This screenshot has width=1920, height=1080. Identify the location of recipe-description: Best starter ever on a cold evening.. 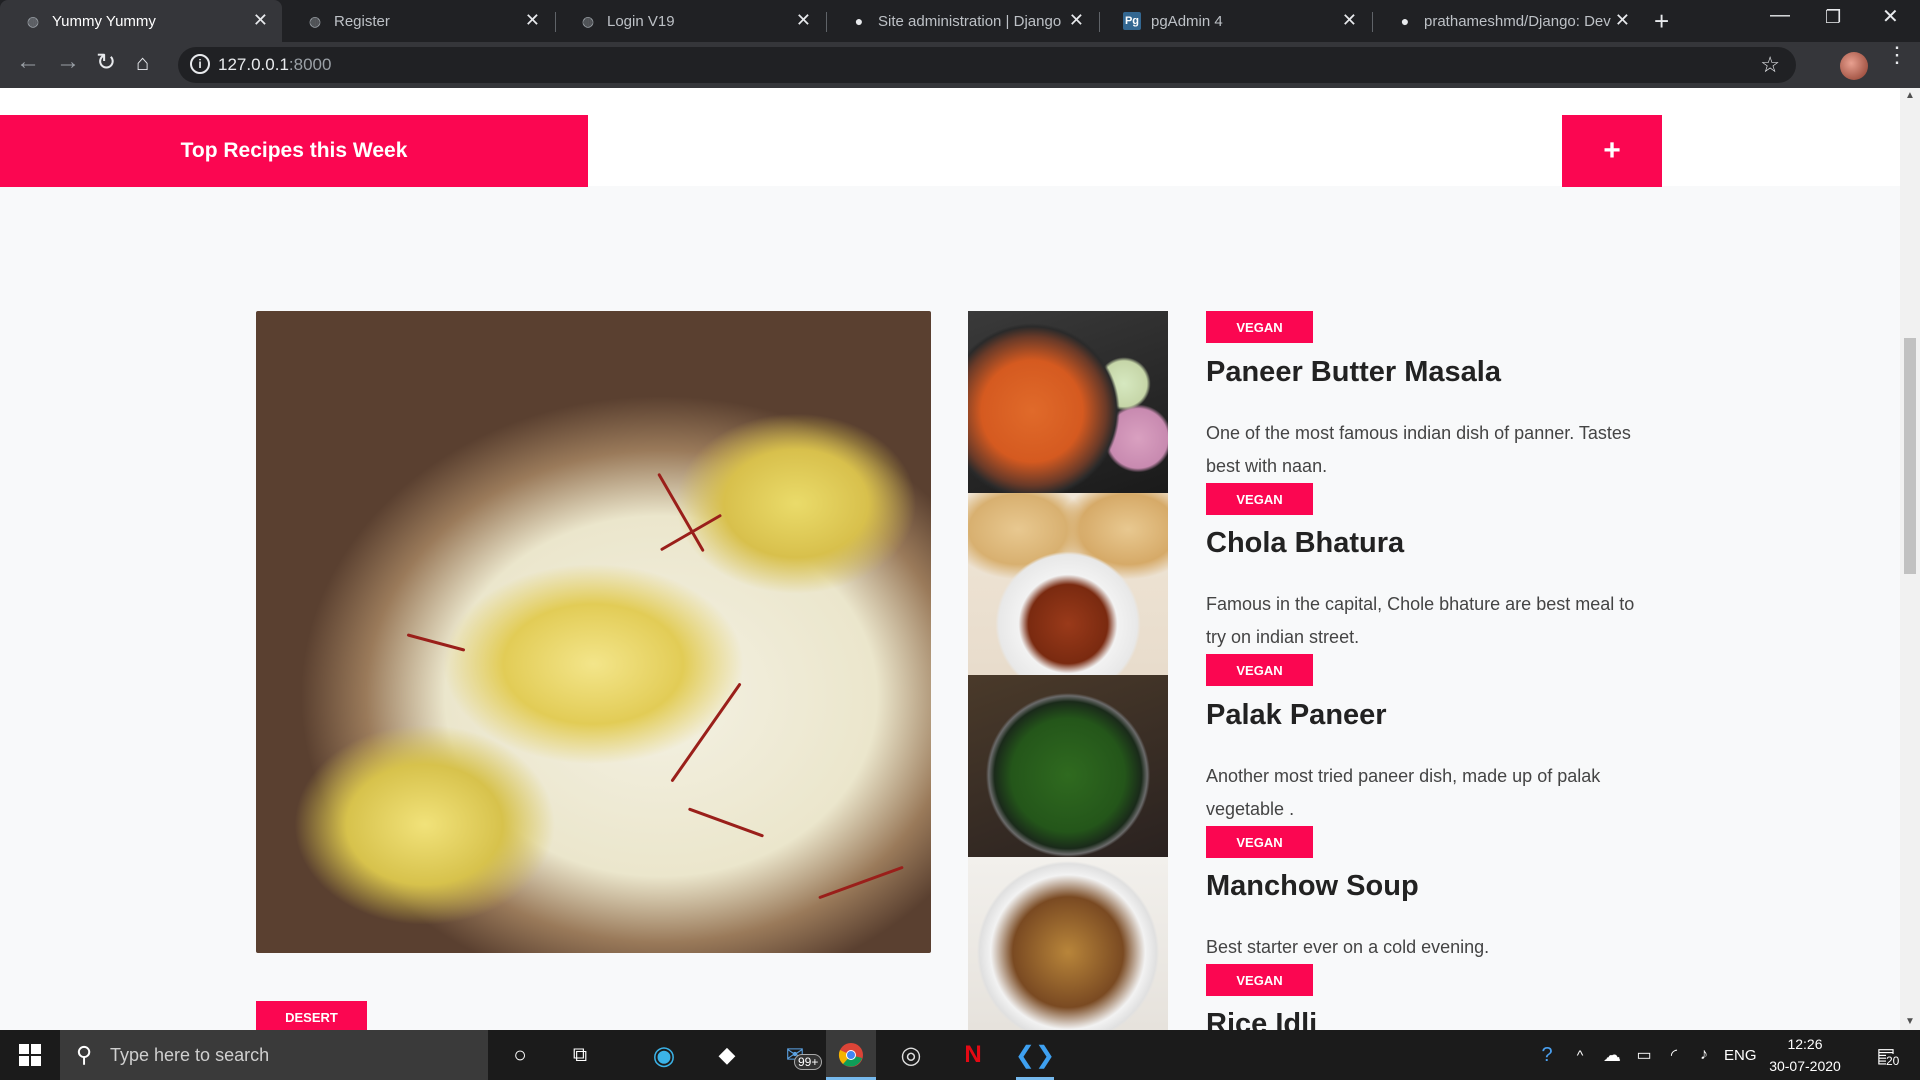
(1348, 947).